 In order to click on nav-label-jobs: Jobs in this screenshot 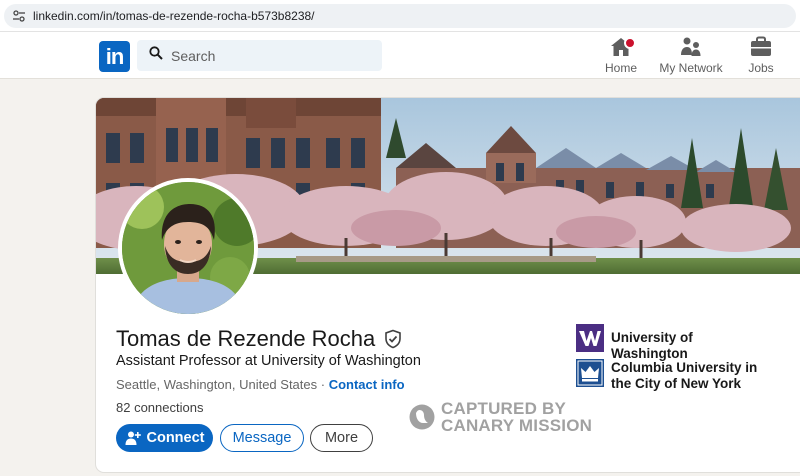, I will do `click(761, 68)`.